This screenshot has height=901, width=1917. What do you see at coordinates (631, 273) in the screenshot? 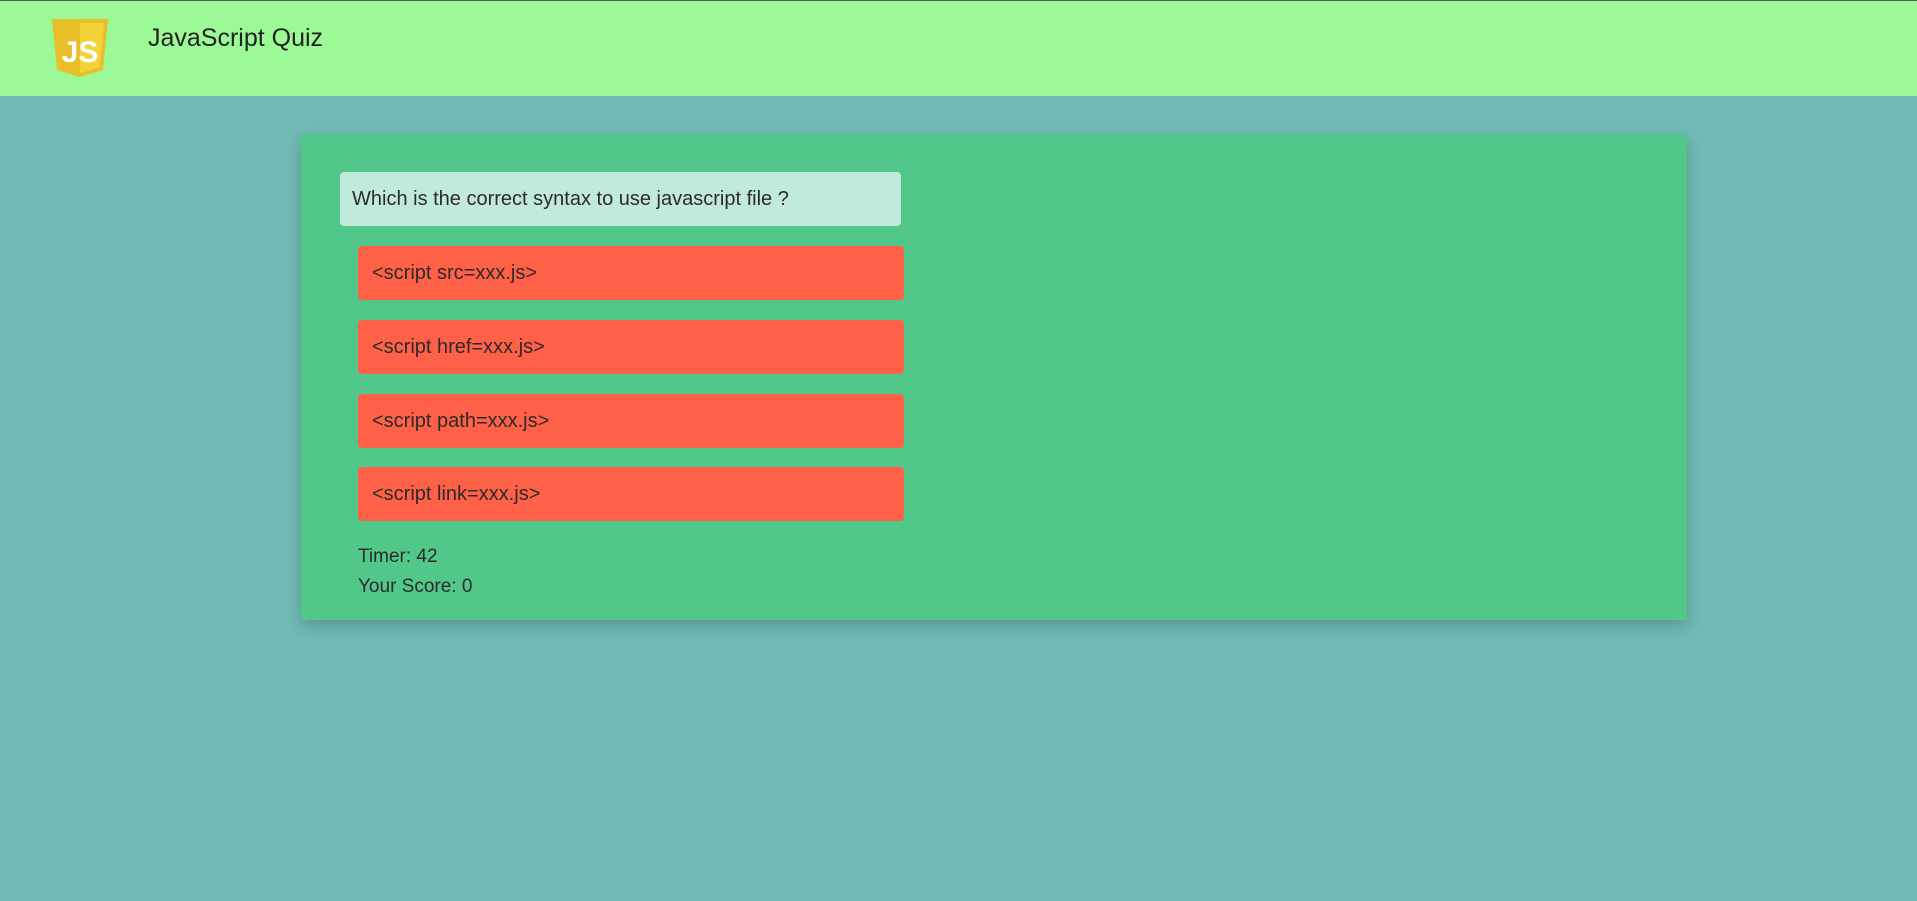
I see `answer-button-1: <script src=xxx.js>` at bounding box center [631, 273].